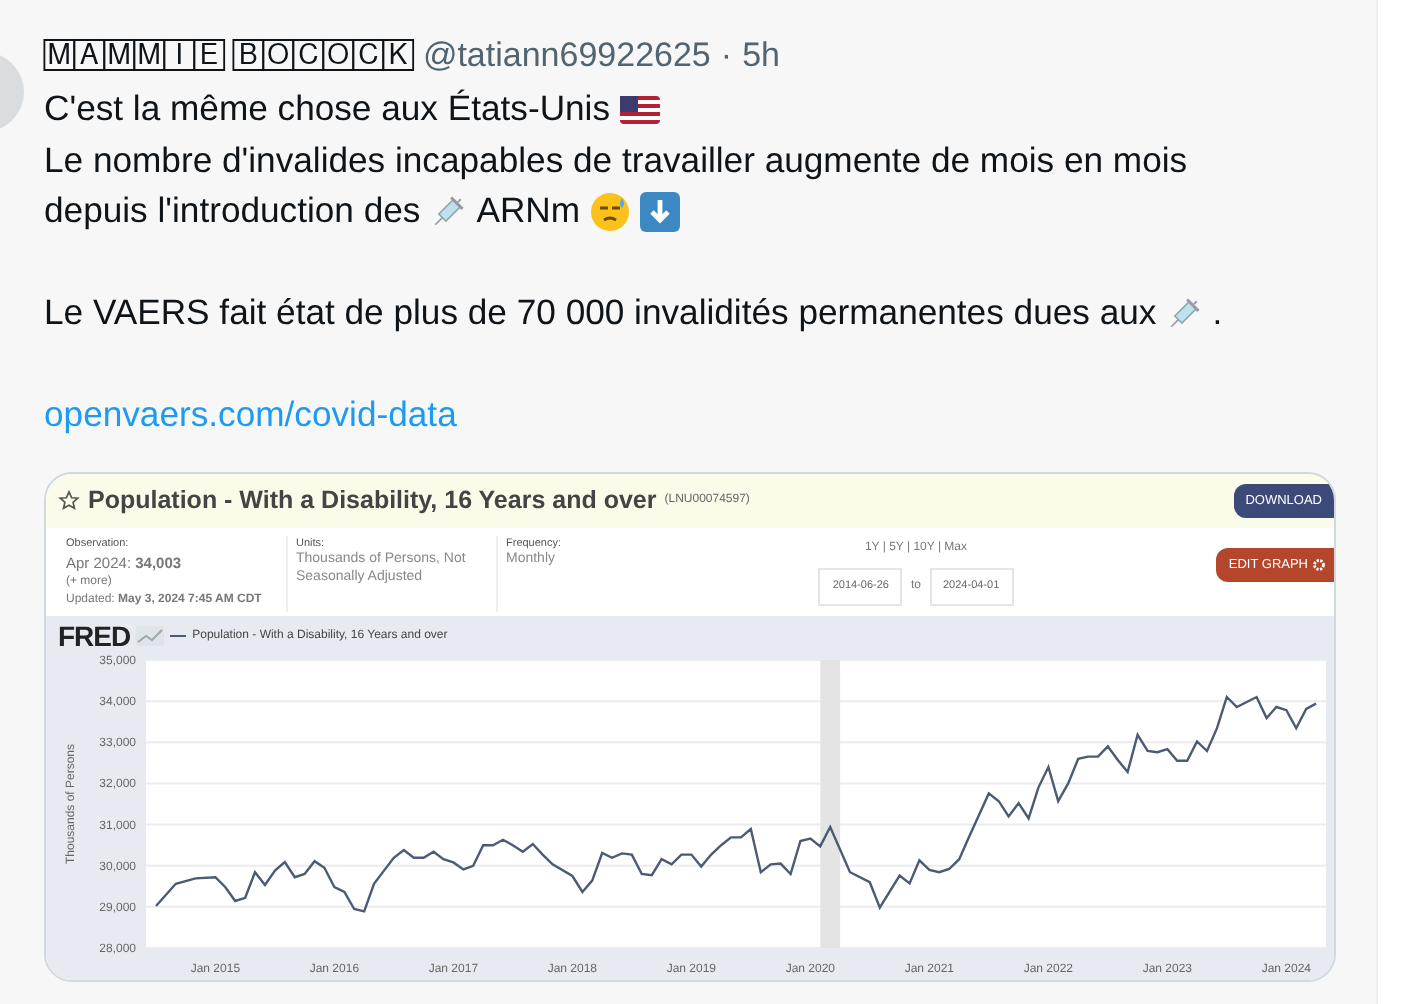  Describe the element at coordinates (228, 56) in the screenshot. I see `display-name: 🄼🄰🄼🄼🄸🄴 🄱🄾🄲🄾🄲🄺` at that location.